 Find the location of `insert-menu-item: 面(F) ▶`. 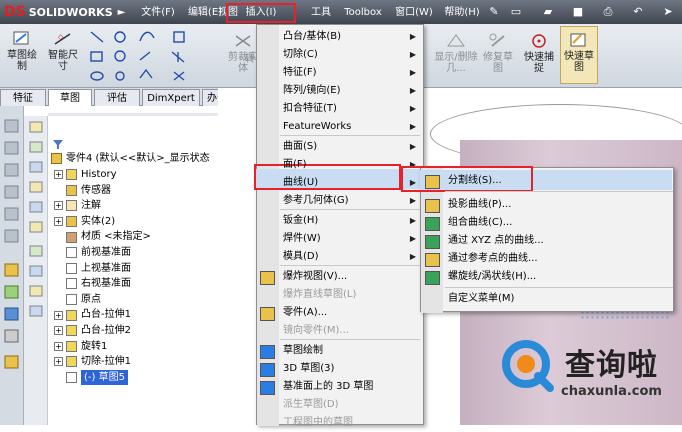

insert-menu-item: 面(F) ▶ is located at coordinates (340, 165).